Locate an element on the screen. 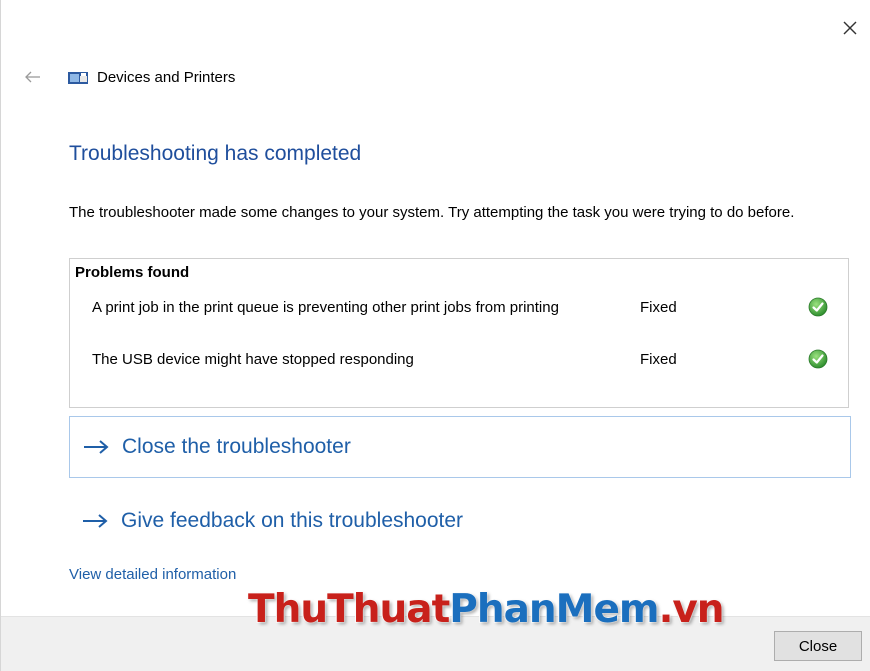 This screenshot has height=671, width=870. give-feedback-link: Give feedback on this troubleshooter is located at coordinates (460, 521).